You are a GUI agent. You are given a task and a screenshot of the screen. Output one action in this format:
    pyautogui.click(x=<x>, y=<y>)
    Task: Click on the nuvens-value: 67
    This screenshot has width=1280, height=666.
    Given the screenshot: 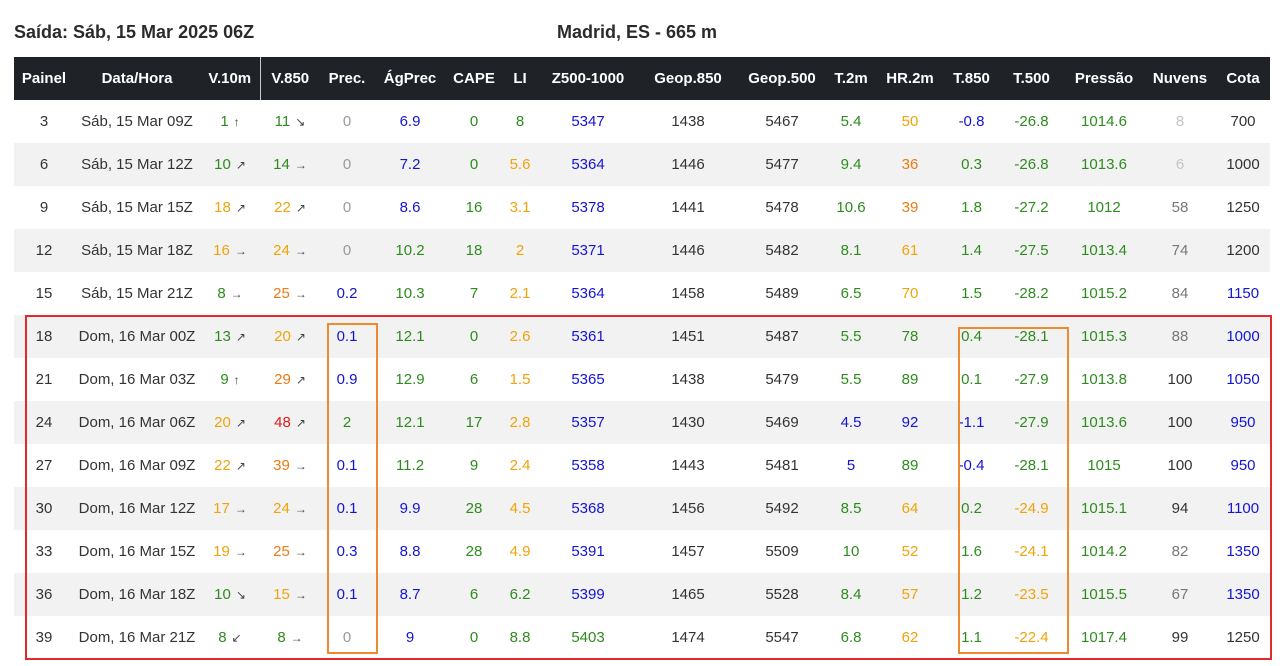 What is the action you would take?
    pyautogui.click(x=1180, y=594)
    